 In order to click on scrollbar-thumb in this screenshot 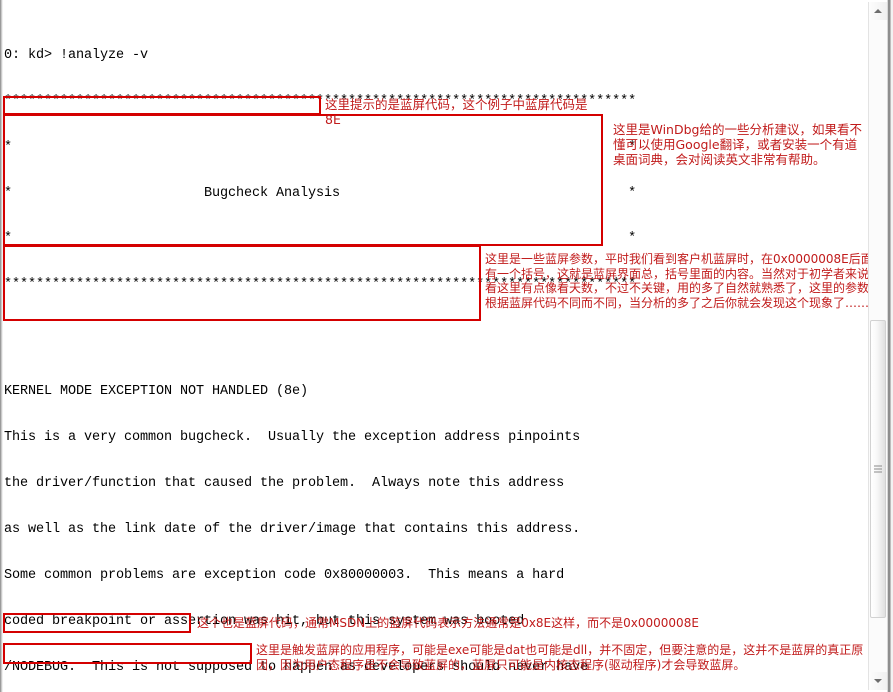, I will do `click(878, 469)`.